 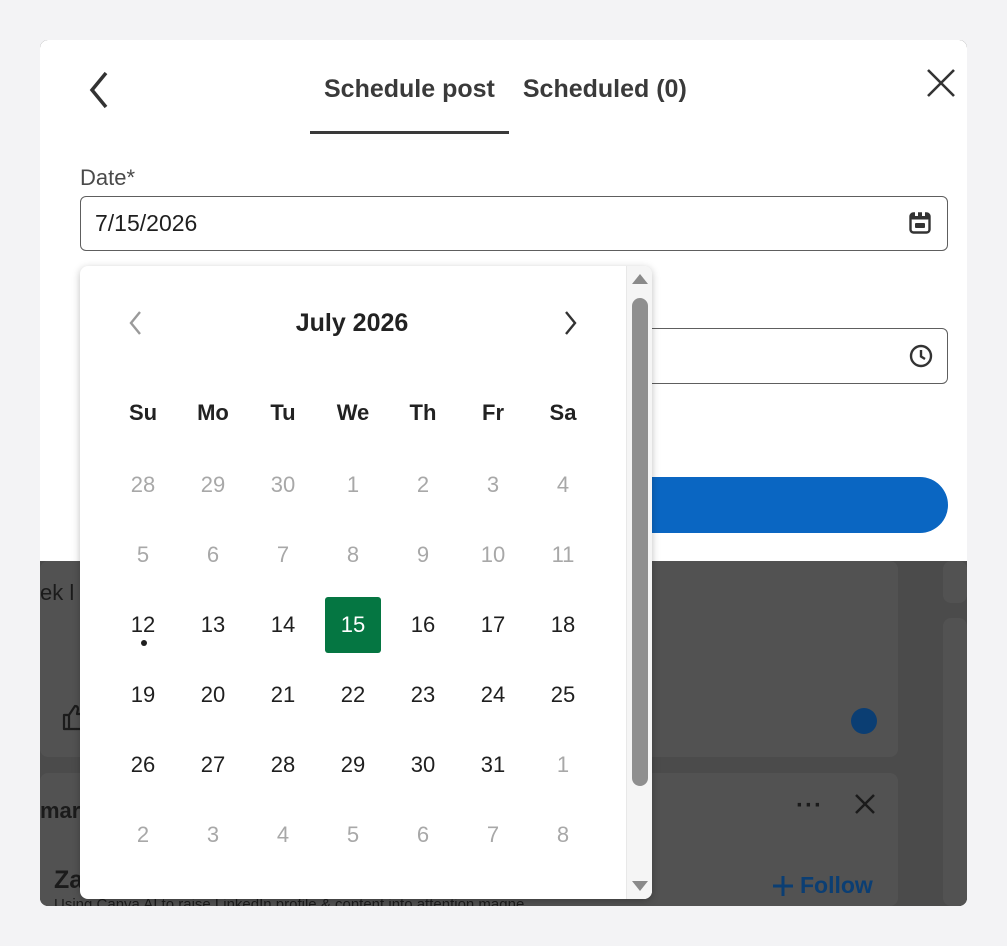 I want to click on close-icon, so click(x=941, y=83).